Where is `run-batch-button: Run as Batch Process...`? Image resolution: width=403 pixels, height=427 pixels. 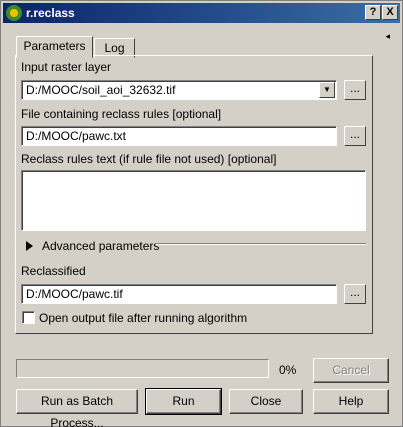 run-batch-button: Run as Batch Process... is located at coordinates (77, 408).